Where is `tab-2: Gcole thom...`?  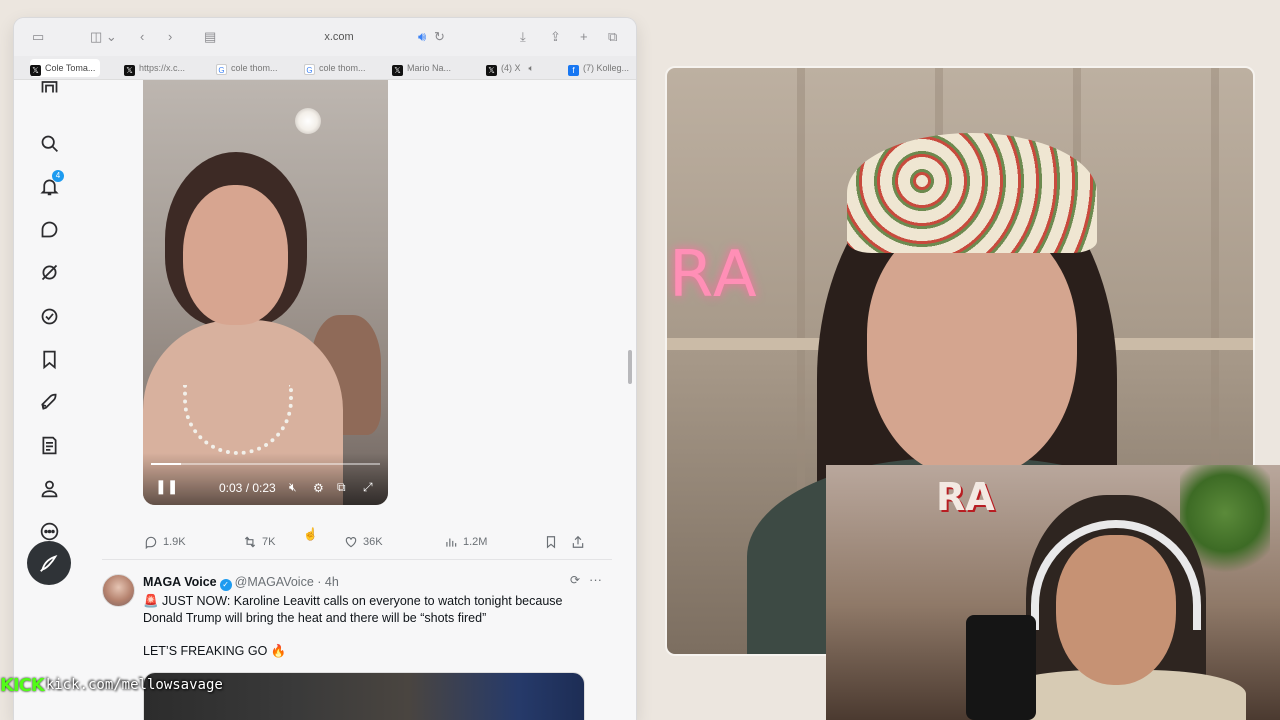
tab-2: Gcole thom... is located at coordinates (251, 68).